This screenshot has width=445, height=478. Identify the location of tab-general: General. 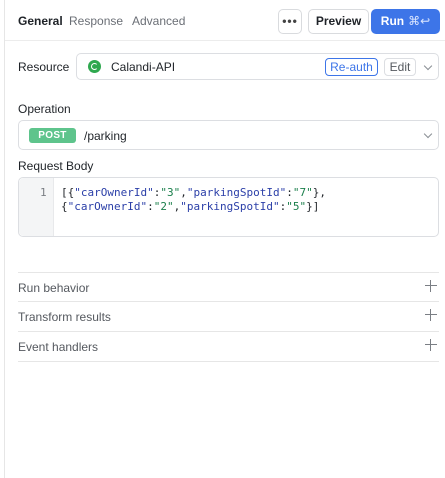
(40, 21).